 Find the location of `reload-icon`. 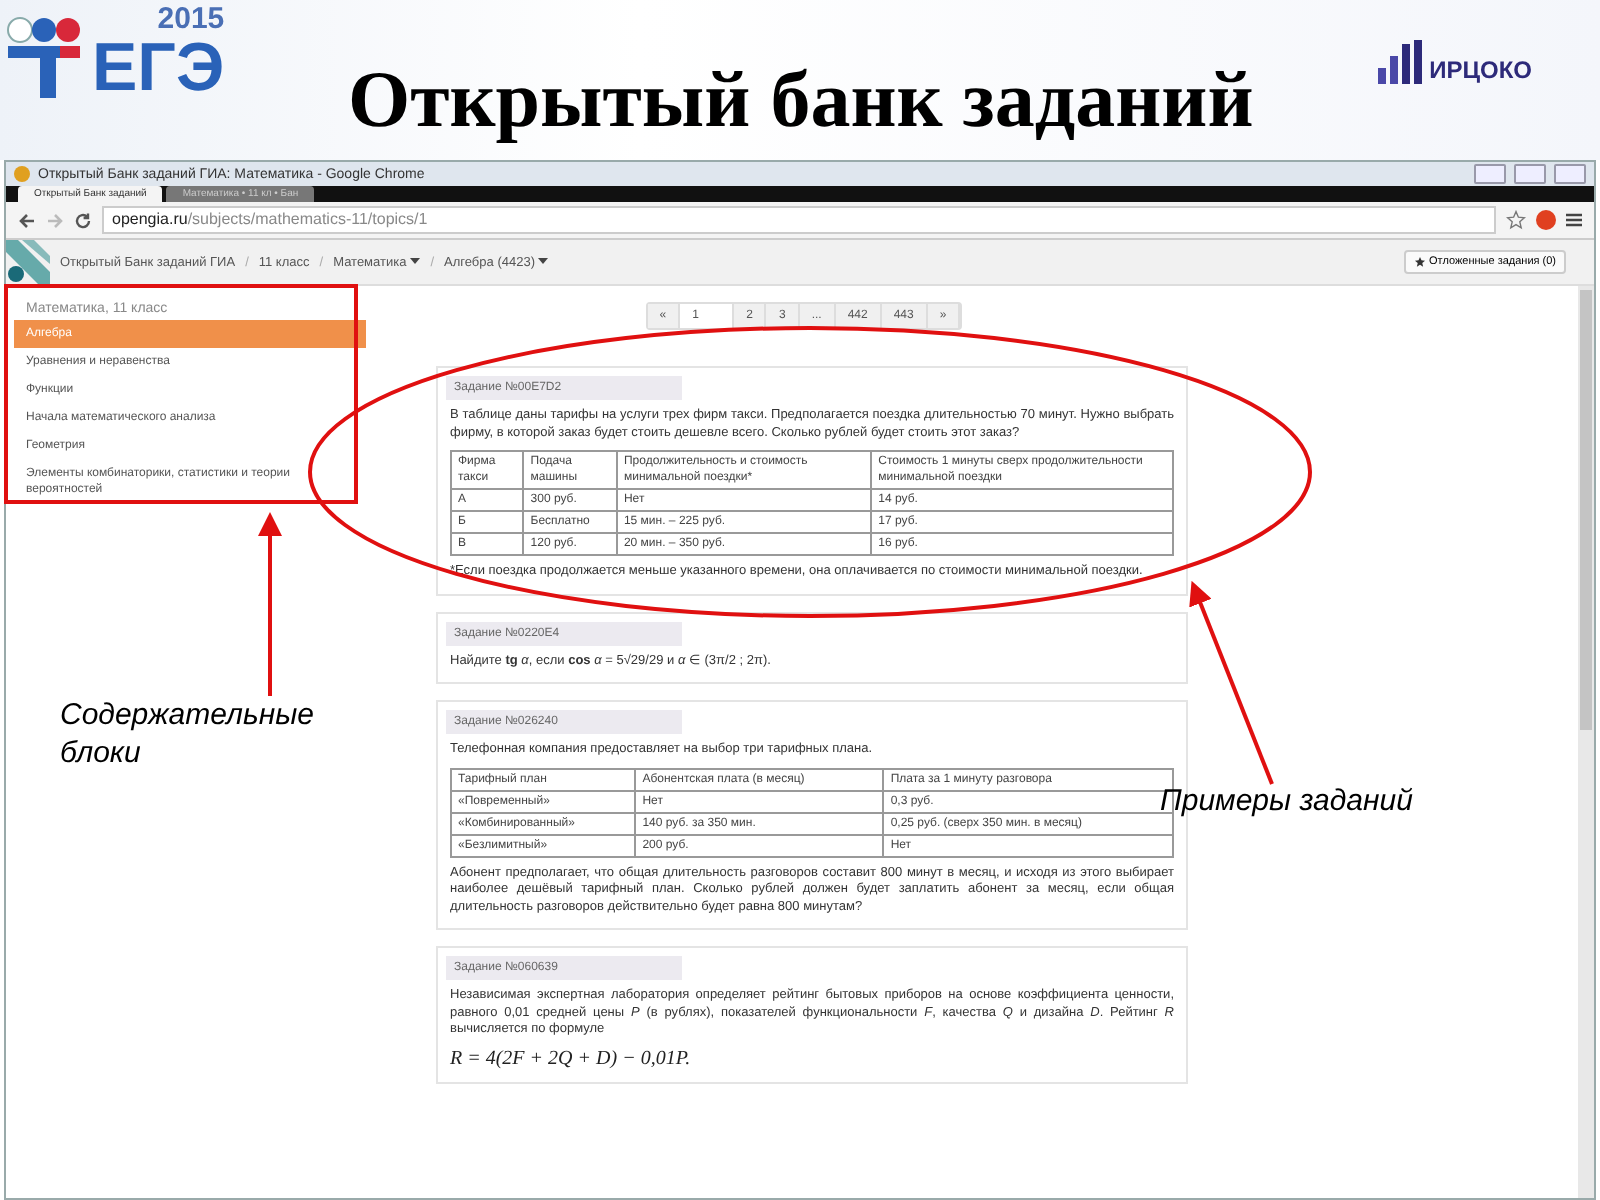

reload-icon is located at coordinates (83, 220).